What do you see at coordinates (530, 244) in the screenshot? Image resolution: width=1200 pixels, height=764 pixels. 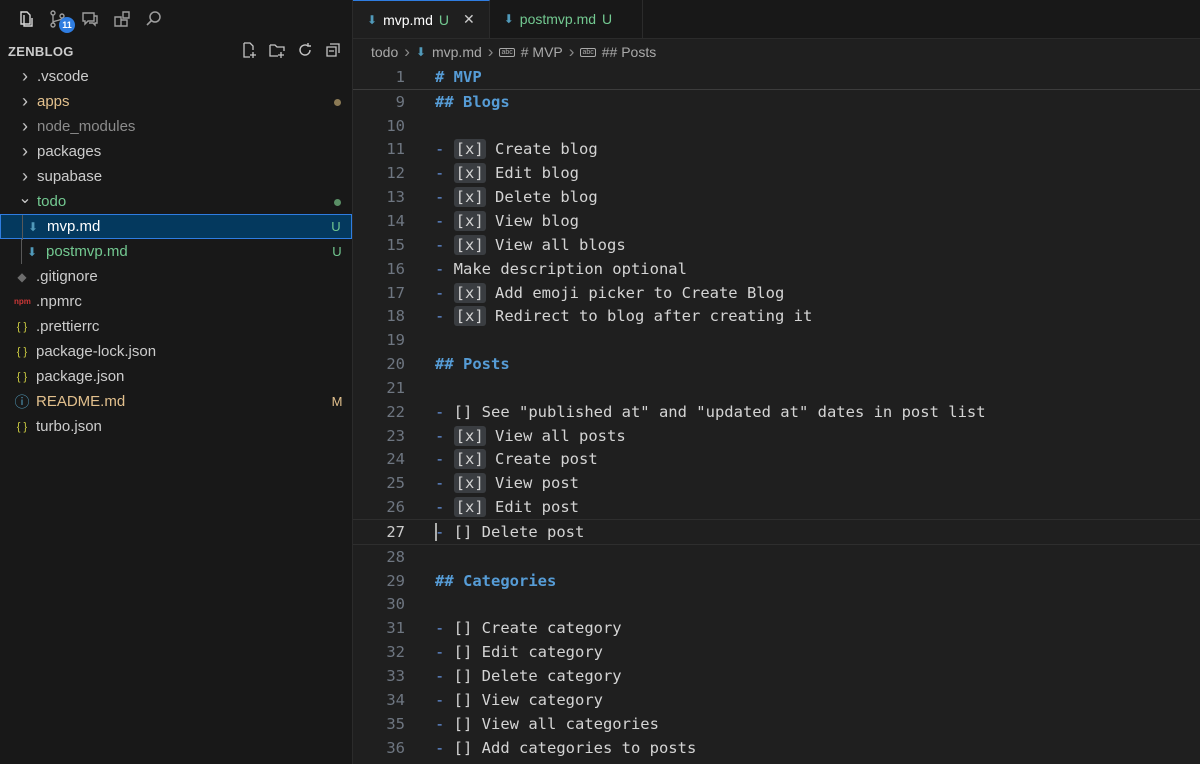 I see `line-text: - [x] View all blogs` at bounding box center [530, 244].